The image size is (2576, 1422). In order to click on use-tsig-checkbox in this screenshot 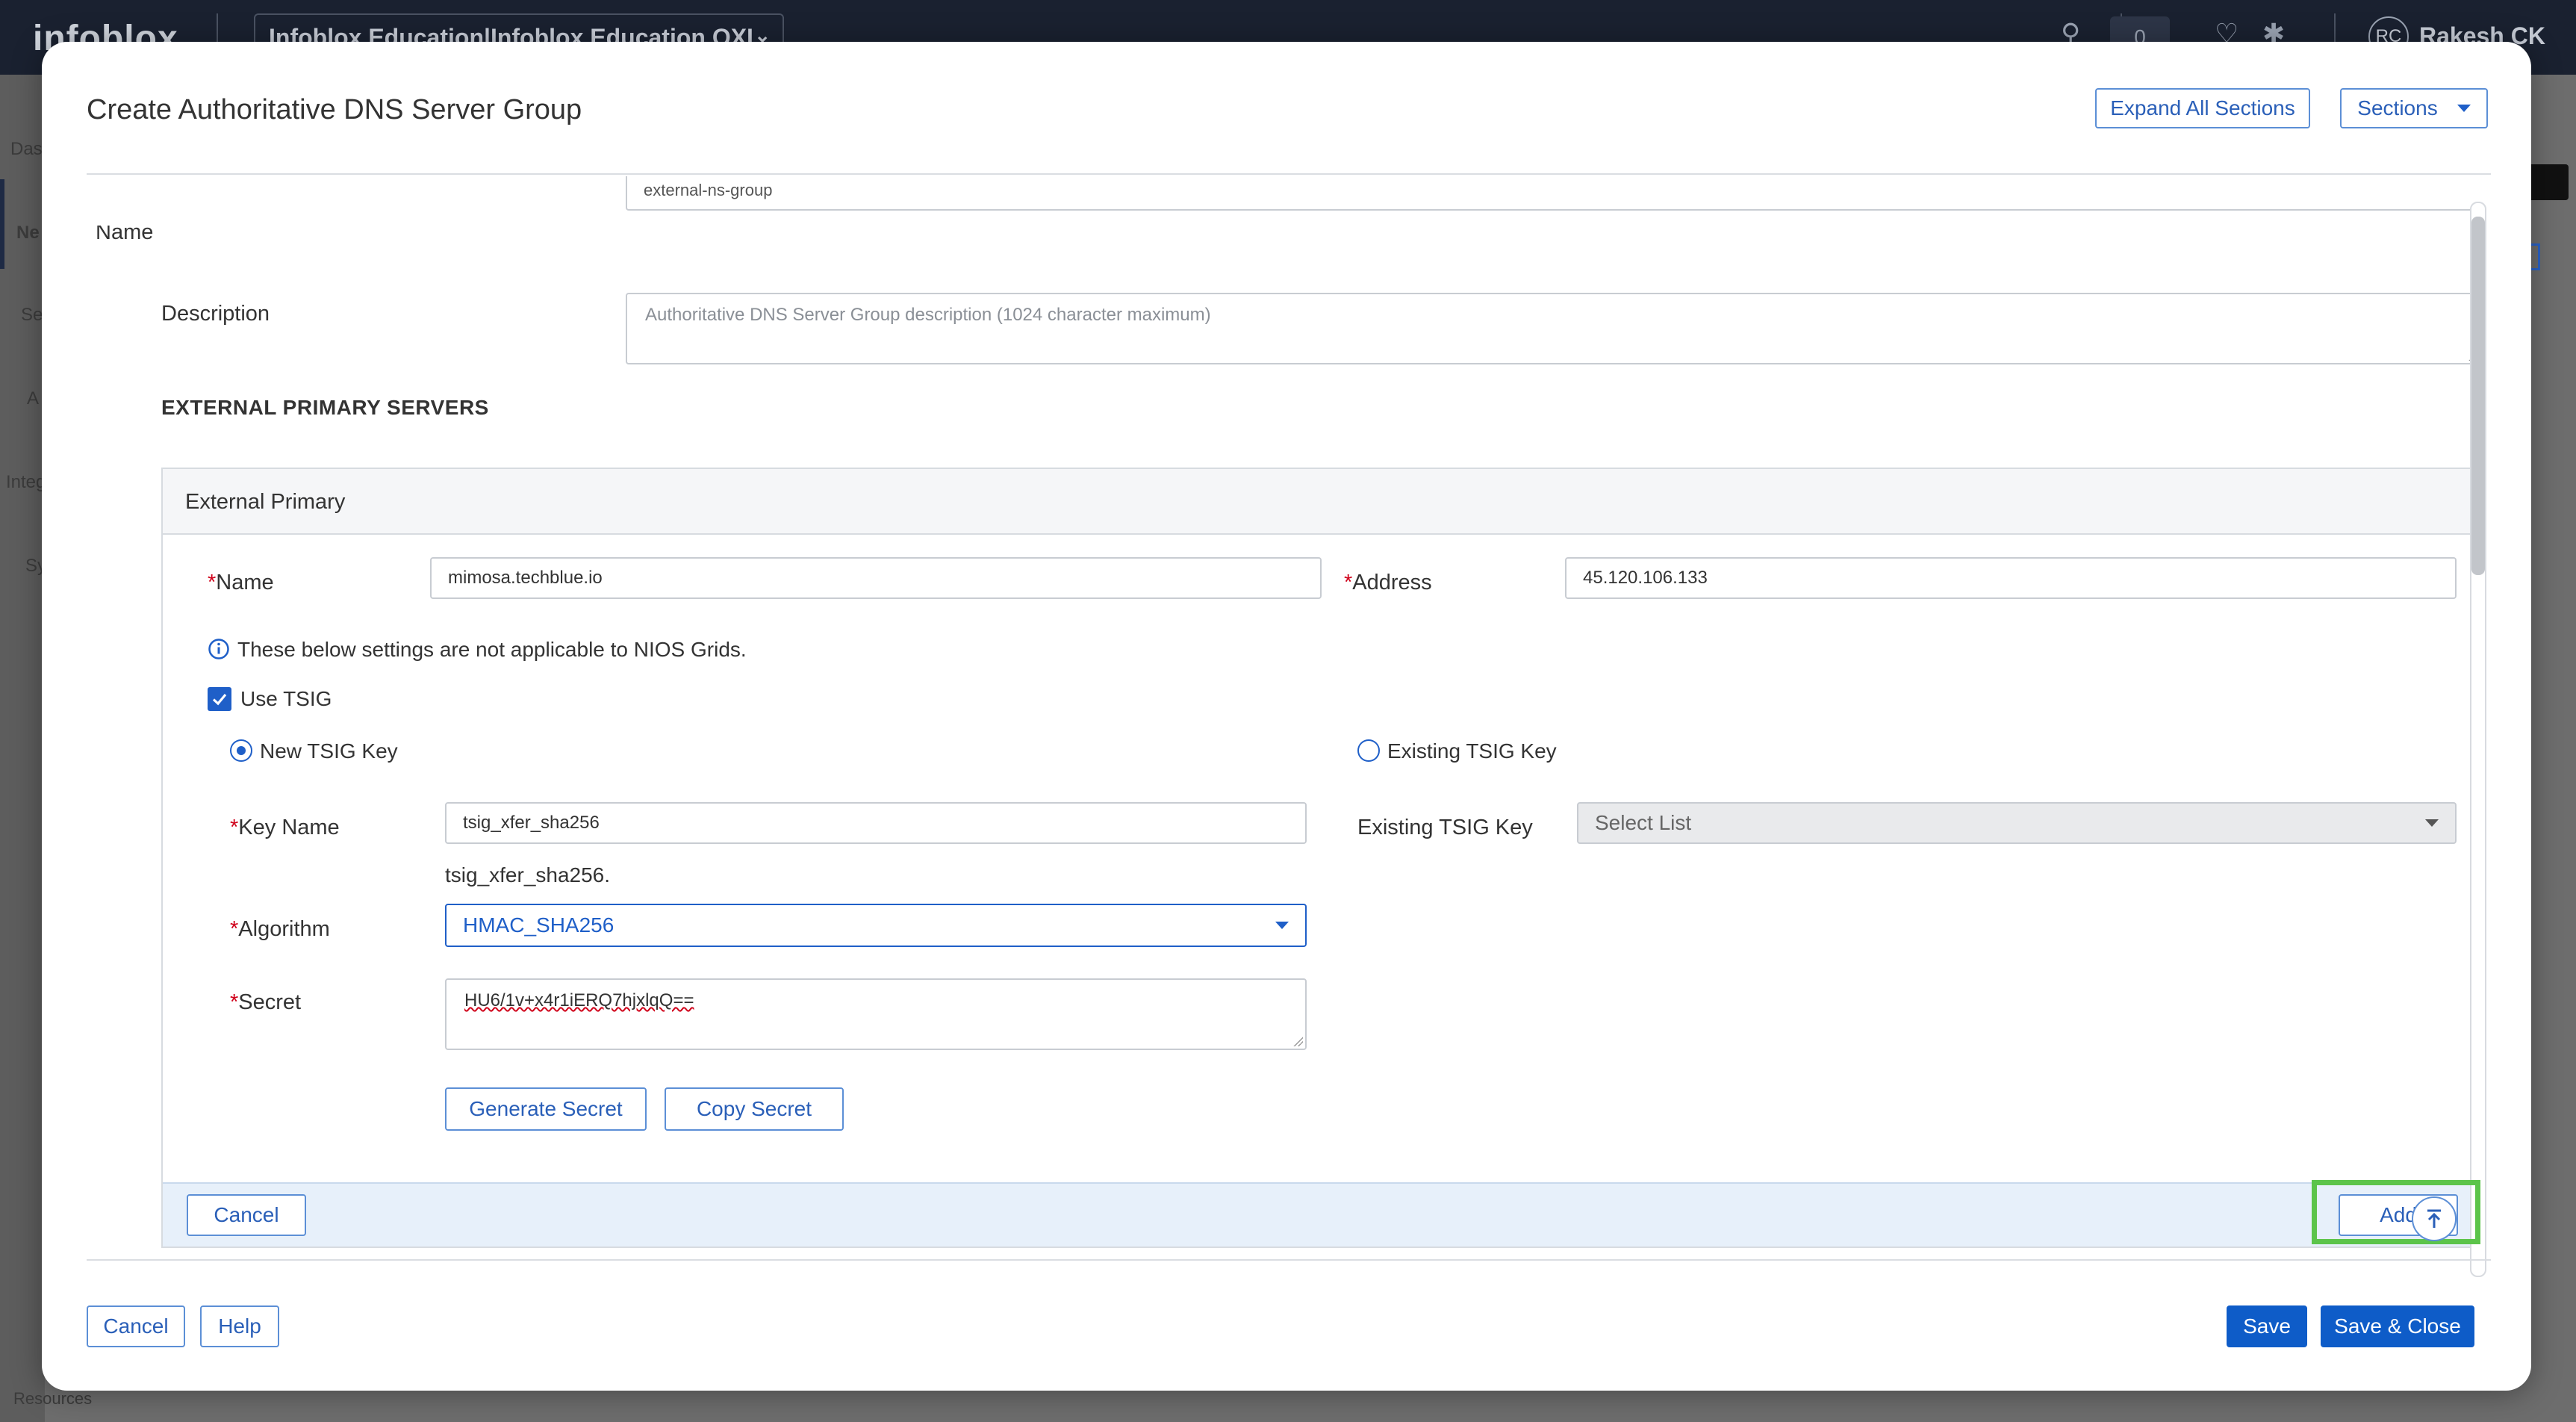, I will do `click(219, 699)`.